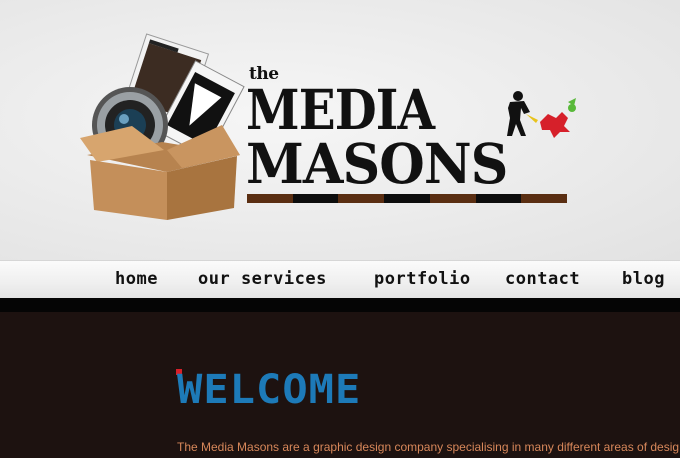 The height and width of the screenshot is (458, 680). I want to click on nav-our-services-link: our services, so click(262, 279).